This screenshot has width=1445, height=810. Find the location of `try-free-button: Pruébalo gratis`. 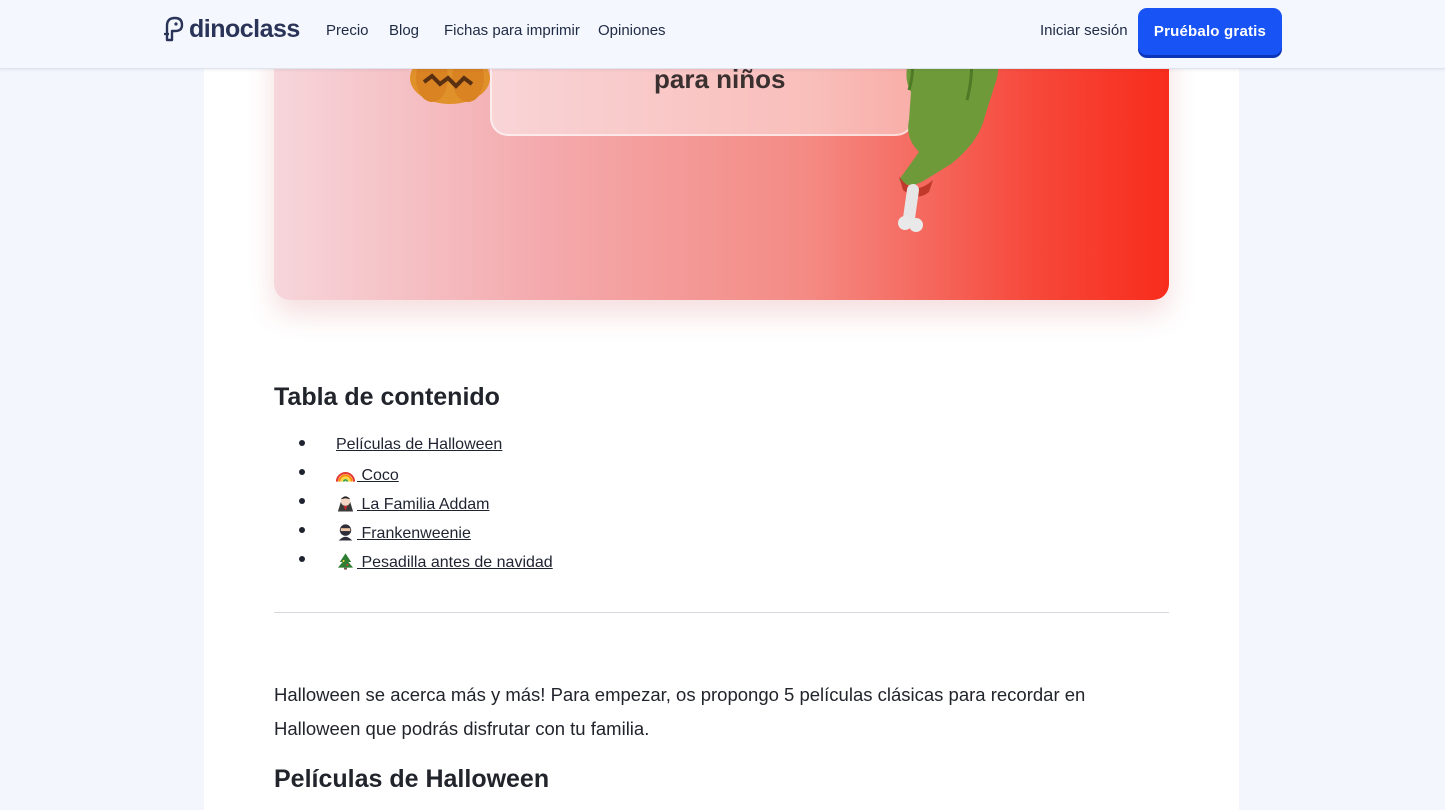

try-free-button: Pruébalo gratis is located at coordinates (1210, 31).